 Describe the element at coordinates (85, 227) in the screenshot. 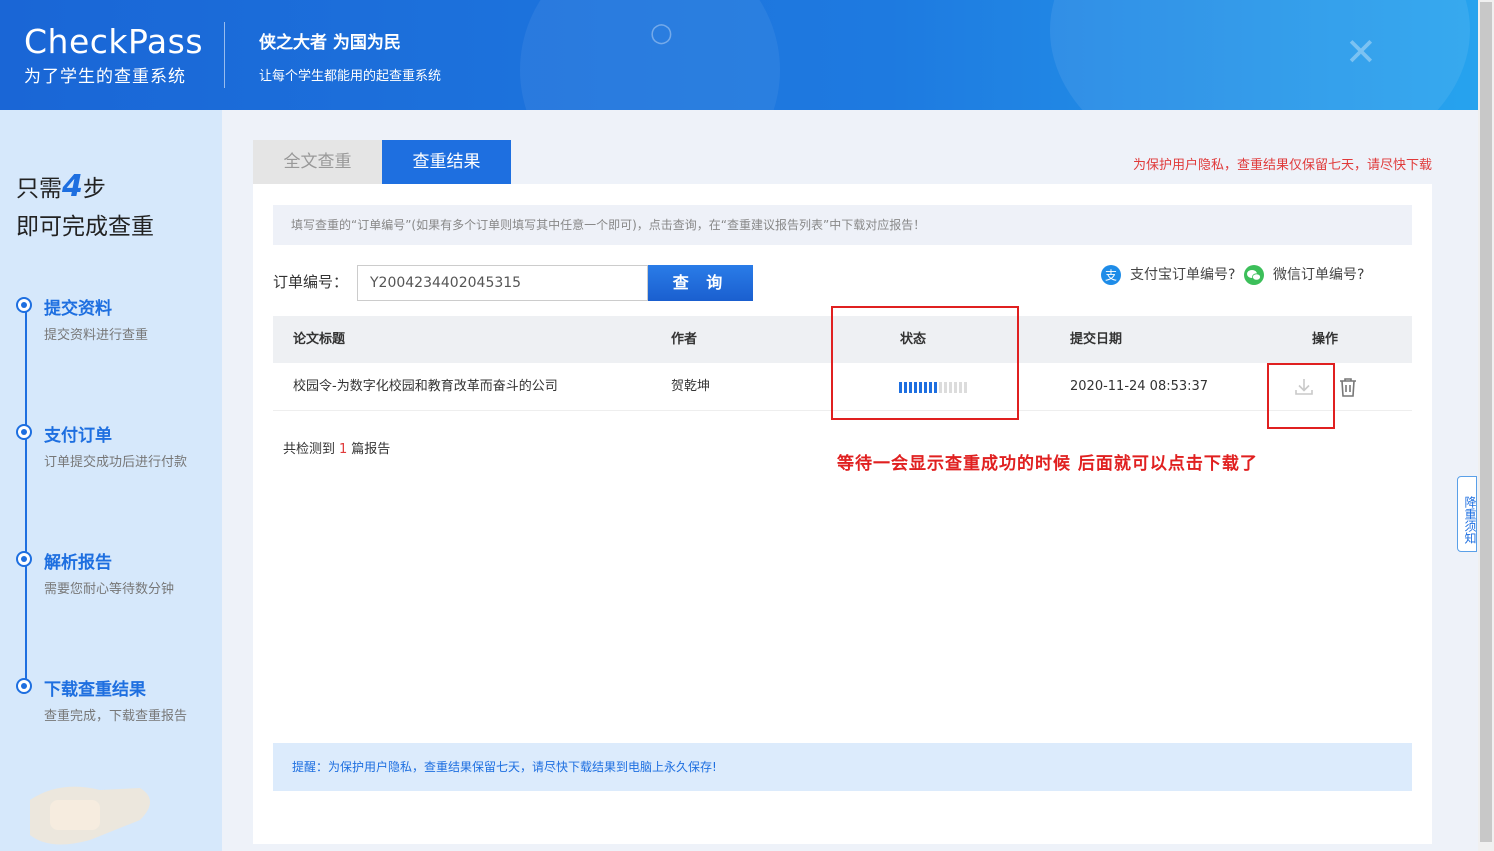

I see `steps-title-line2: 即可完成查重` at that location.